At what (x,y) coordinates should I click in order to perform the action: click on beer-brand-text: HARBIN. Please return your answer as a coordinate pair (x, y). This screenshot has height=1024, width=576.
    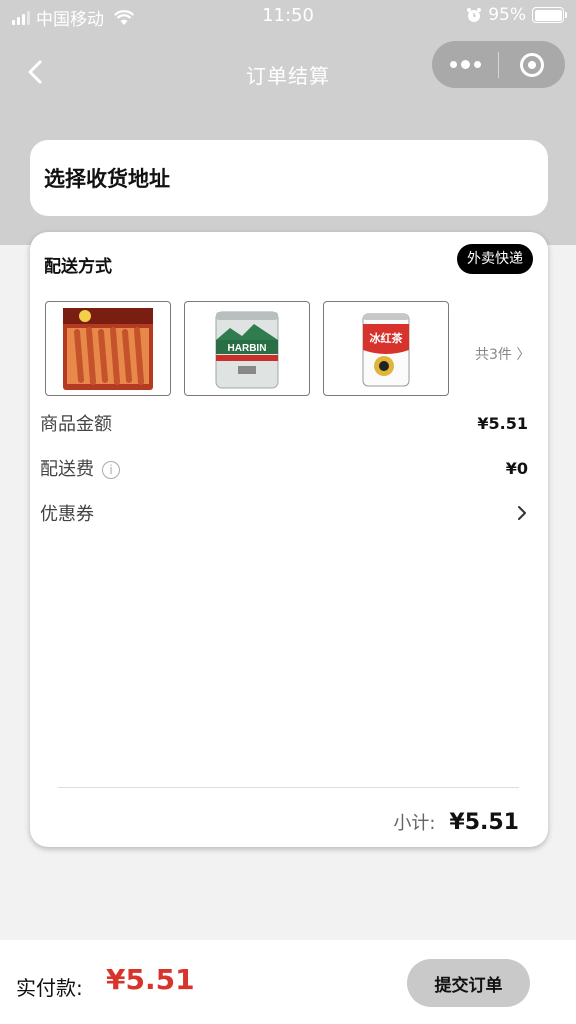
    Looking at the image, I should click on (247, 348).